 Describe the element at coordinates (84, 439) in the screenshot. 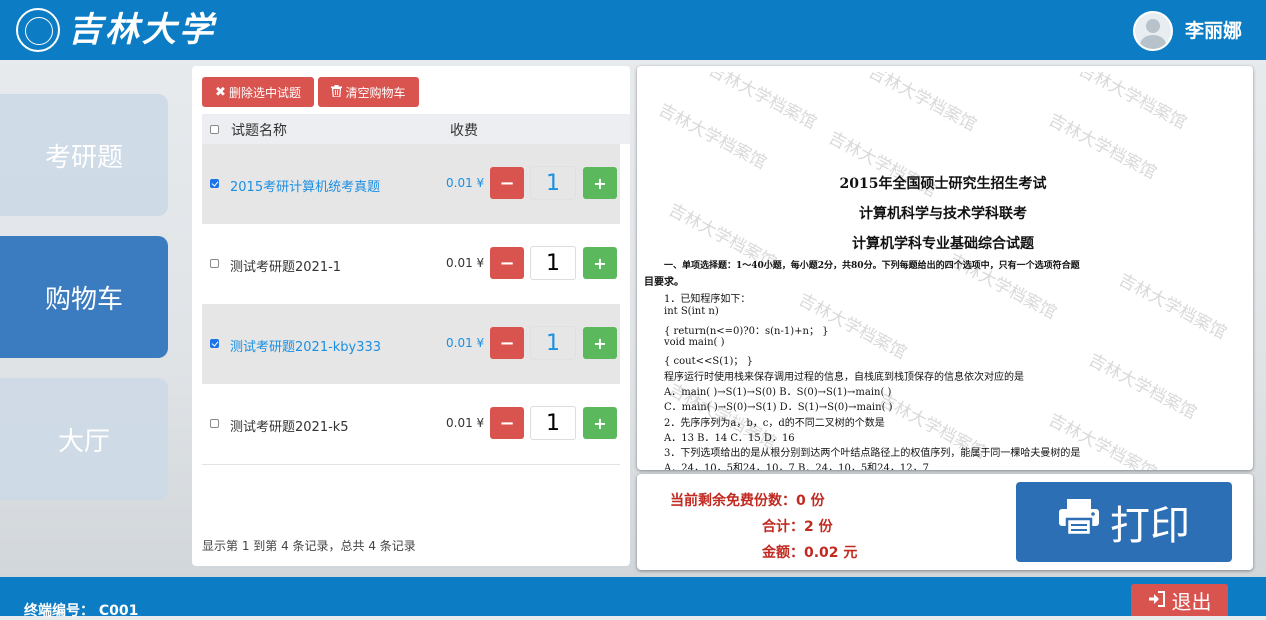

I see `sidebar-item-hall: 大厅` at that location.